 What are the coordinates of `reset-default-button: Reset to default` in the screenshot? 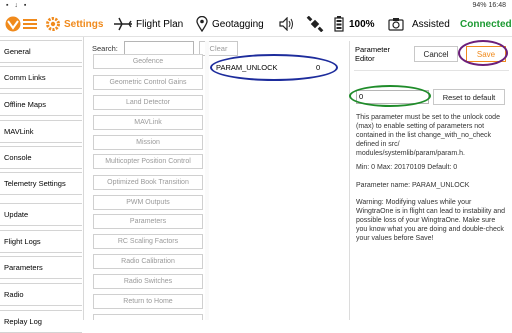 It's located at (469, 97).